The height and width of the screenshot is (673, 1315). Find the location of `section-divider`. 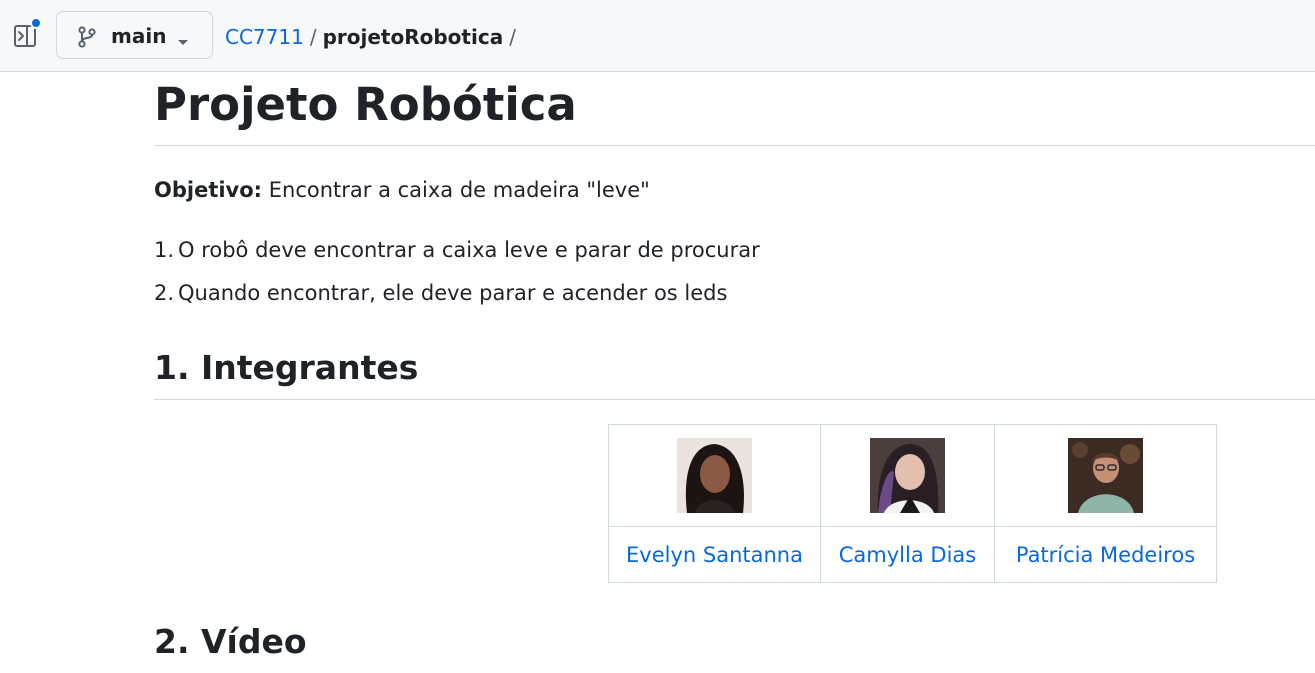

section-divider is located at coordinates (734, 399).